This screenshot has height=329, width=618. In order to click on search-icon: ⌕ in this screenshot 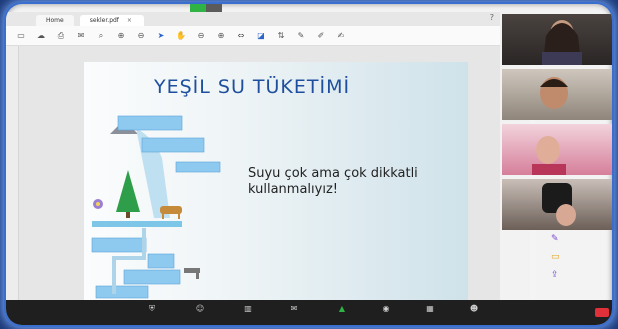, I will do `click(101, 36)`.